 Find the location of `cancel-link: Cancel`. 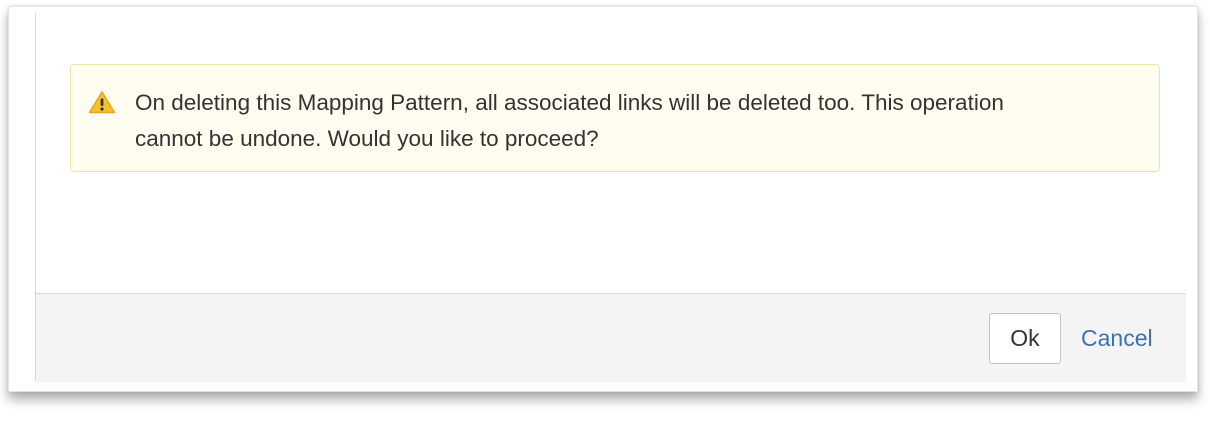

cancel-link: Cancel is located at coordinates (1117, 338).